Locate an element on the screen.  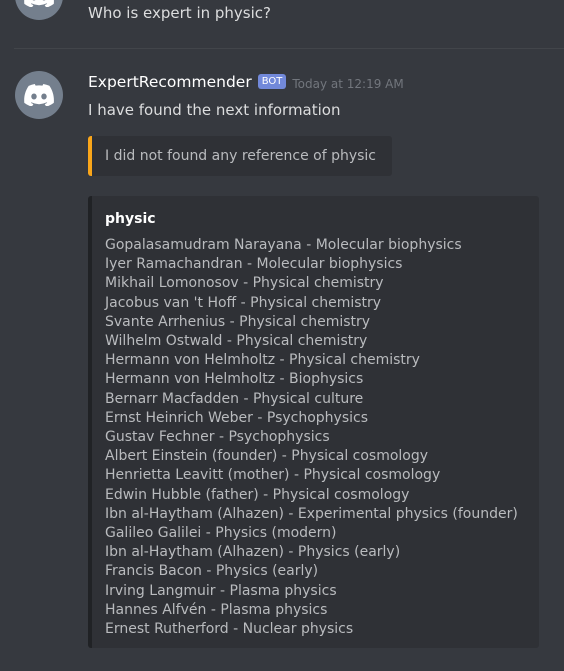
expert-list-item: Irving Langmuir - Plasma physics is located at coordinates (221, 590).